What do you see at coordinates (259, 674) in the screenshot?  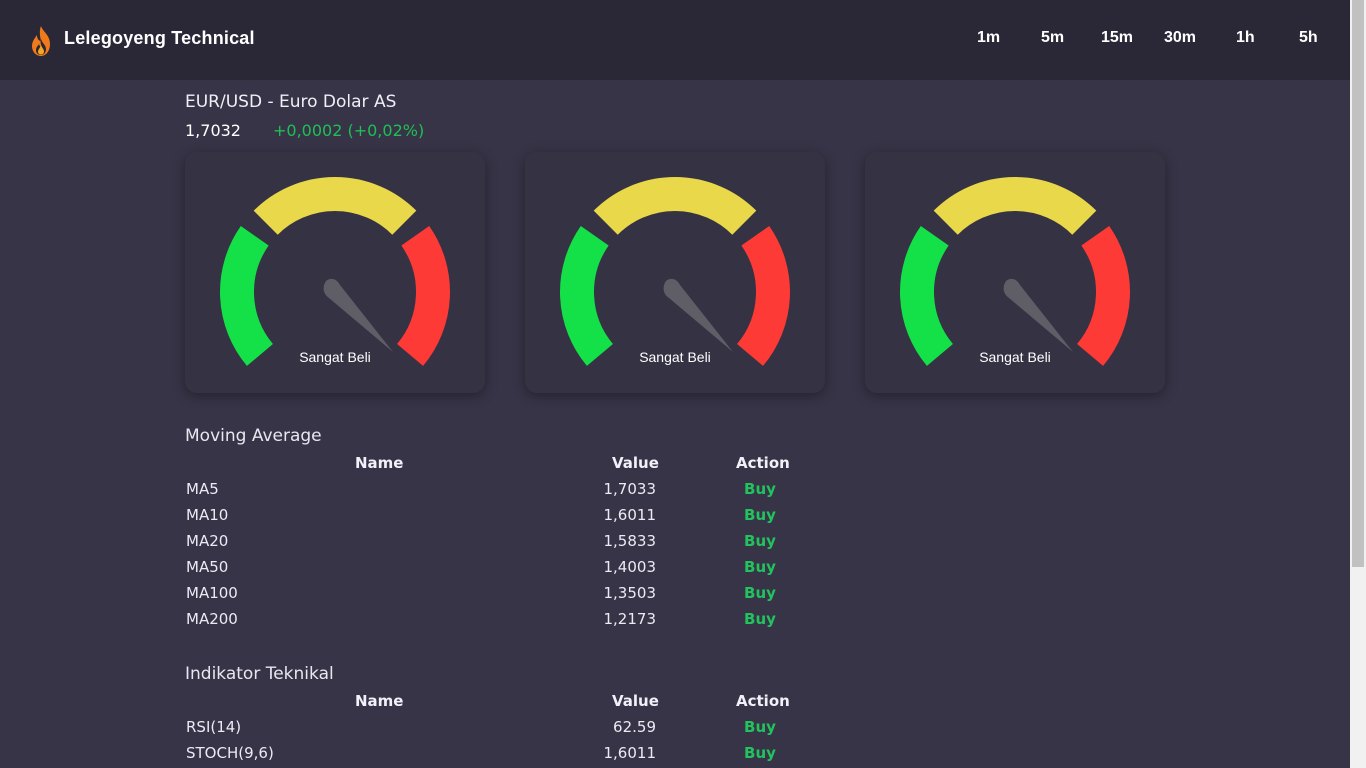 I see `indikator-title: Indikator Teknikal` at bounding box center [259, 674].